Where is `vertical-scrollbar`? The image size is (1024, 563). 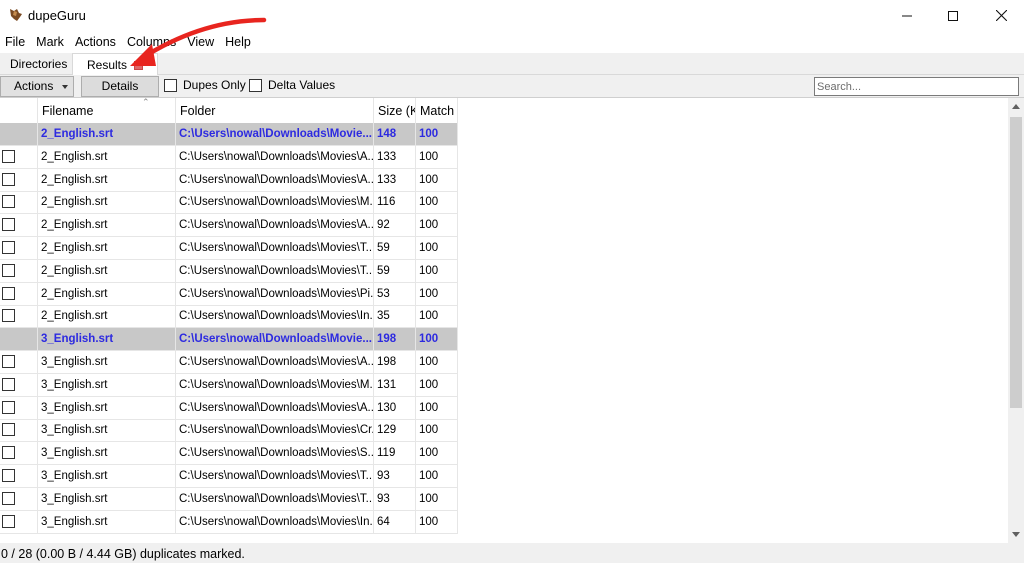
vertical-scrollbar is located at coordinates (1016, 320).